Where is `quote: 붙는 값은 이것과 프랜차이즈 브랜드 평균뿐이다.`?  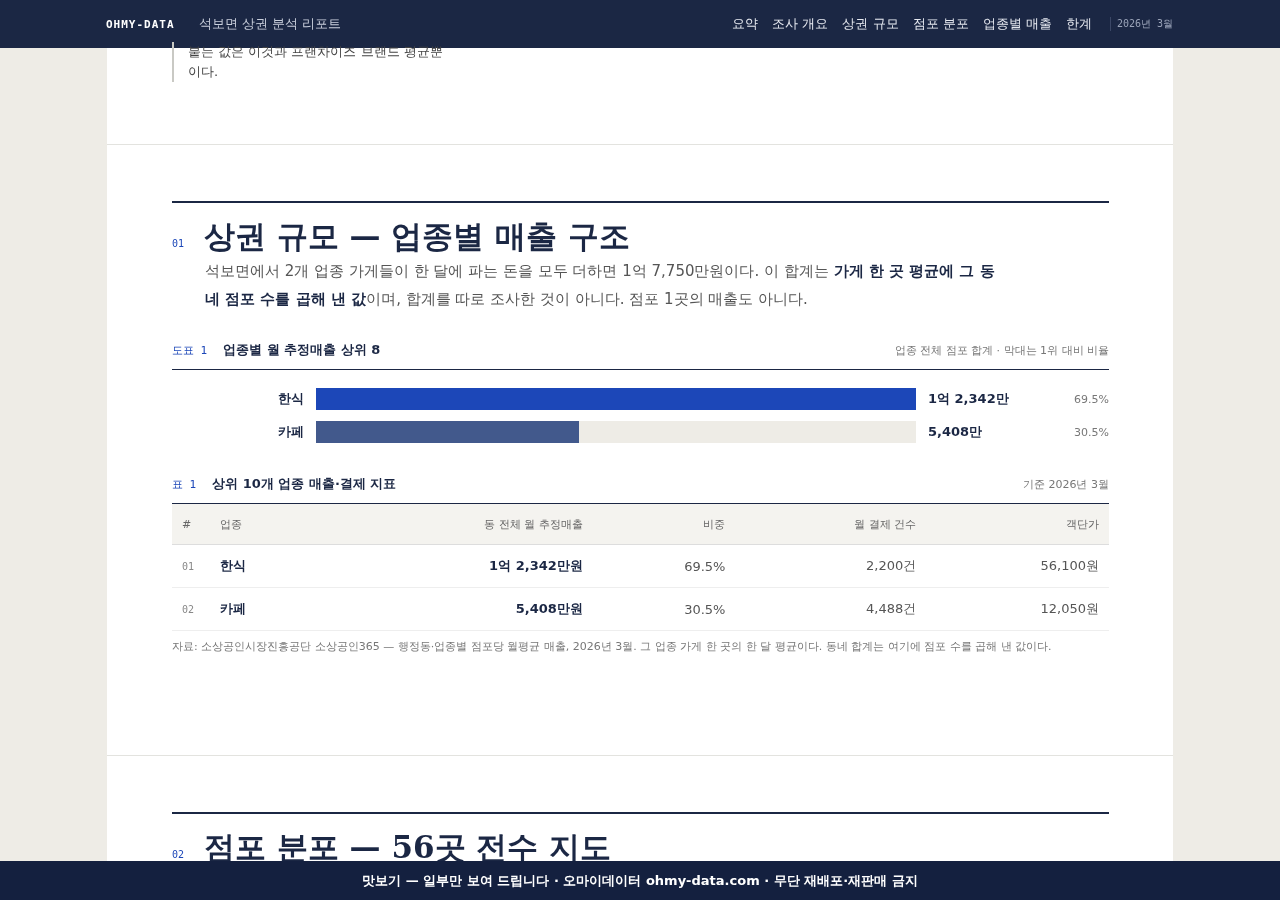
quote: 붙는 값은 이것과 프랜차이즈 브랜드 평균뿐이다. is located at coordinates (312, 62).